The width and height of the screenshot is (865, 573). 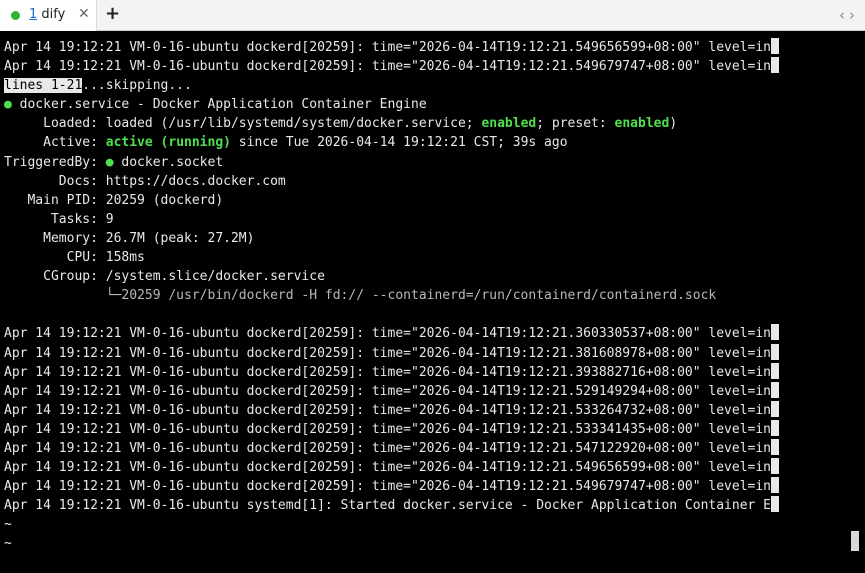 I want to click on connection-status-dot-icon, so click(x=15, y=15).